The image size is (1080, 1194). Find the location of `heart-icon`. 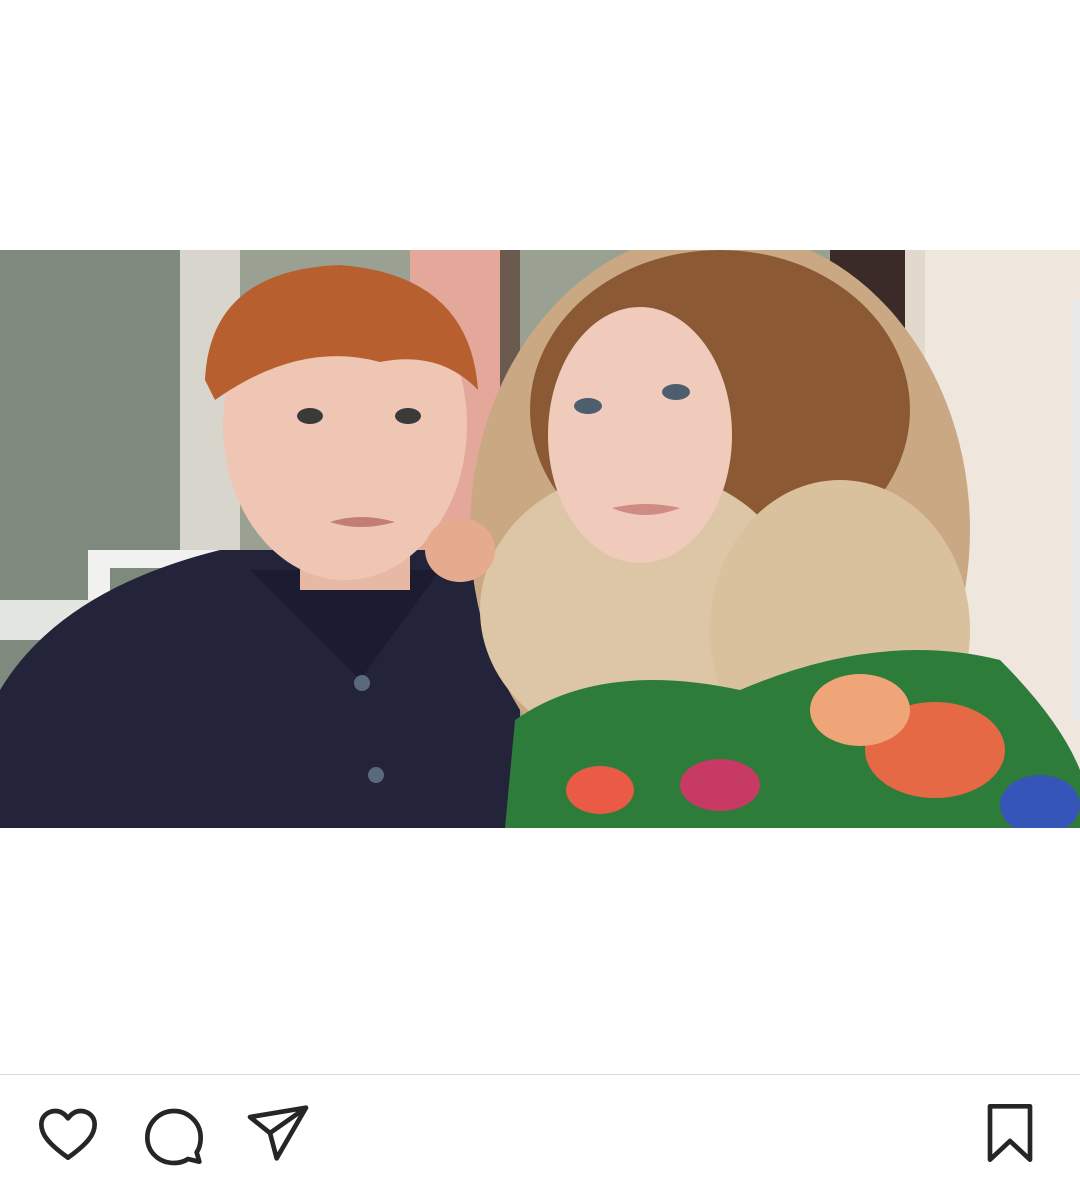

heart-icon is located at coordinates (68, 1134).